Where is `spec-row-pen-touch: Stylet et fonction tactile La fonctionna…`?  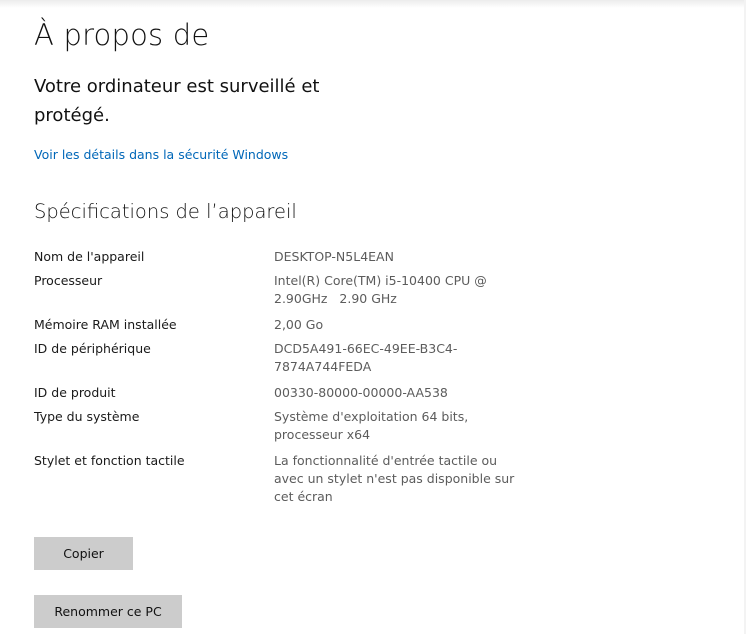 spec-row-pen-touch: Stylet et fonction tactile La fonctionna… is located at coordinates (294, 479).